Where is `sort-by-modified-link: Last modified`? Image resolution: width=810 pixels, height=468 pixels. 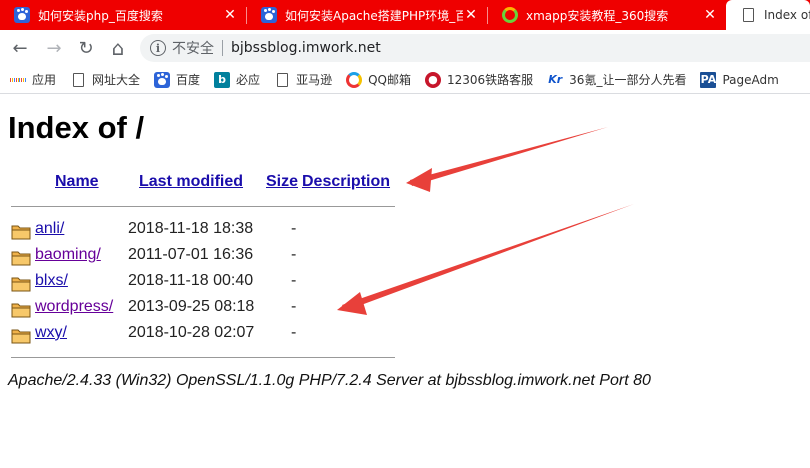
sort-by-modified-link: Last modified is located at coordinates (191, 181).